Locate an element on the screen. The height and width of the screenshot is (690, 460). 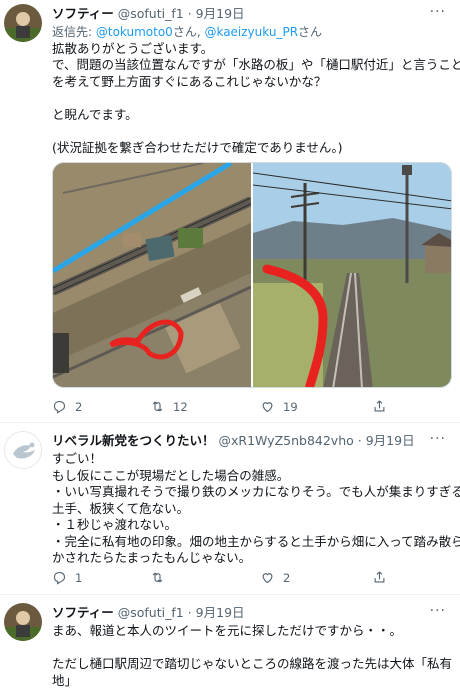
replying-to: 返信先: @tokumoto0さん, @kaeizyuku_PRさん is located at coordinates (187, 32).